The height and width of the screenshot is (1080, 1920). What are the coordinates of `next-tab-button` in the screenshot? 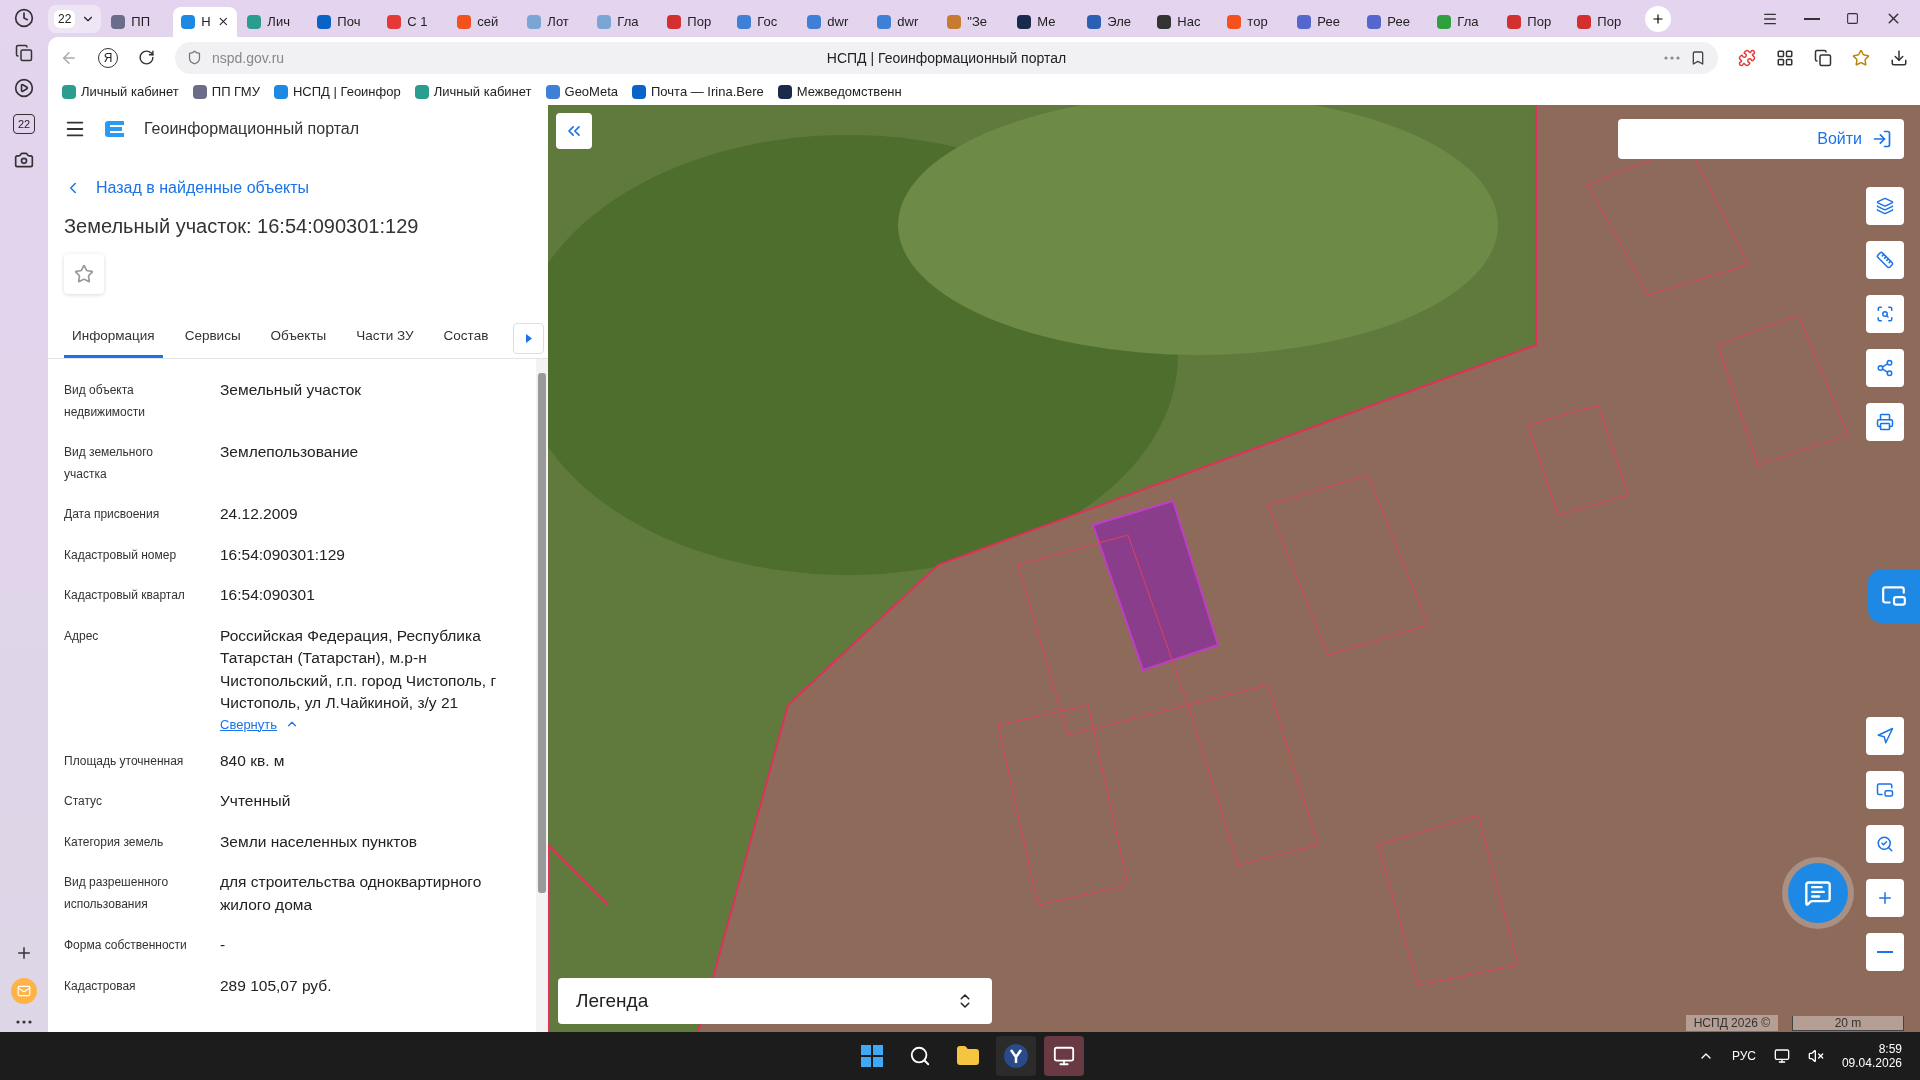 It's located at (528, 338).